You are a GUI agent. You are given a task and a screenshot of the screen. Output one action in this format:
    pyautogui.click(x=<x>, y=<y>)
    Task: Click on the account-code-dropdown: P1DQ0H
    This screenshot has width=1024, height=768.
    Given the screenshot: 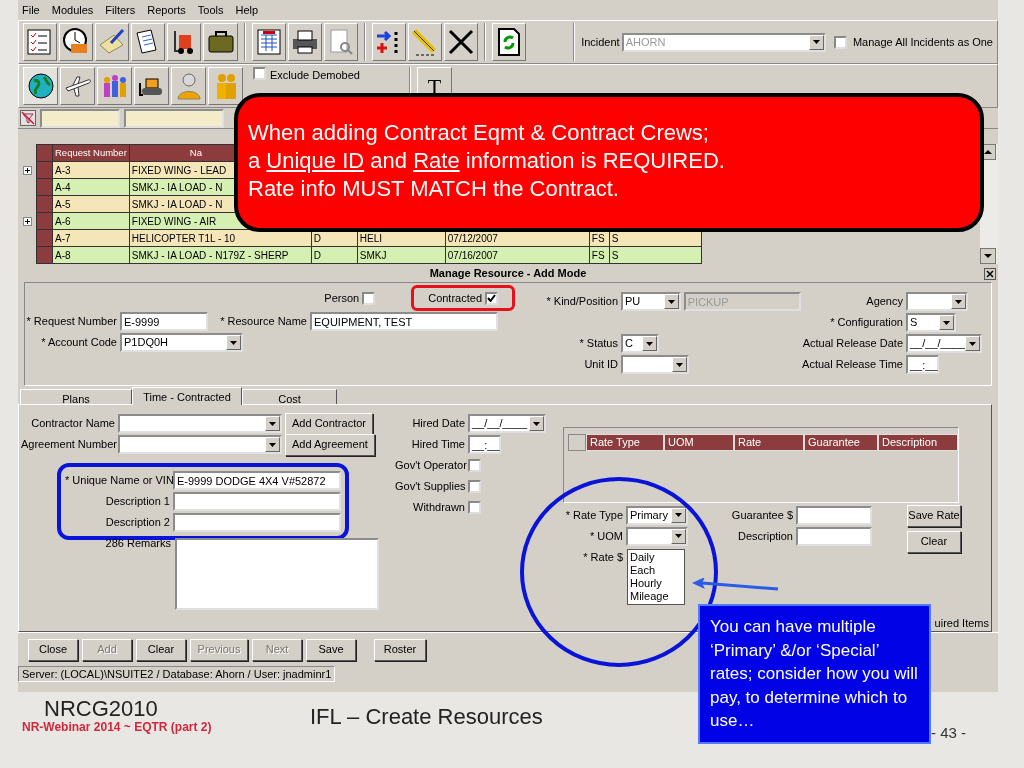 What is the action you would take?
    pyautogui.click(x=181, y=342)
    